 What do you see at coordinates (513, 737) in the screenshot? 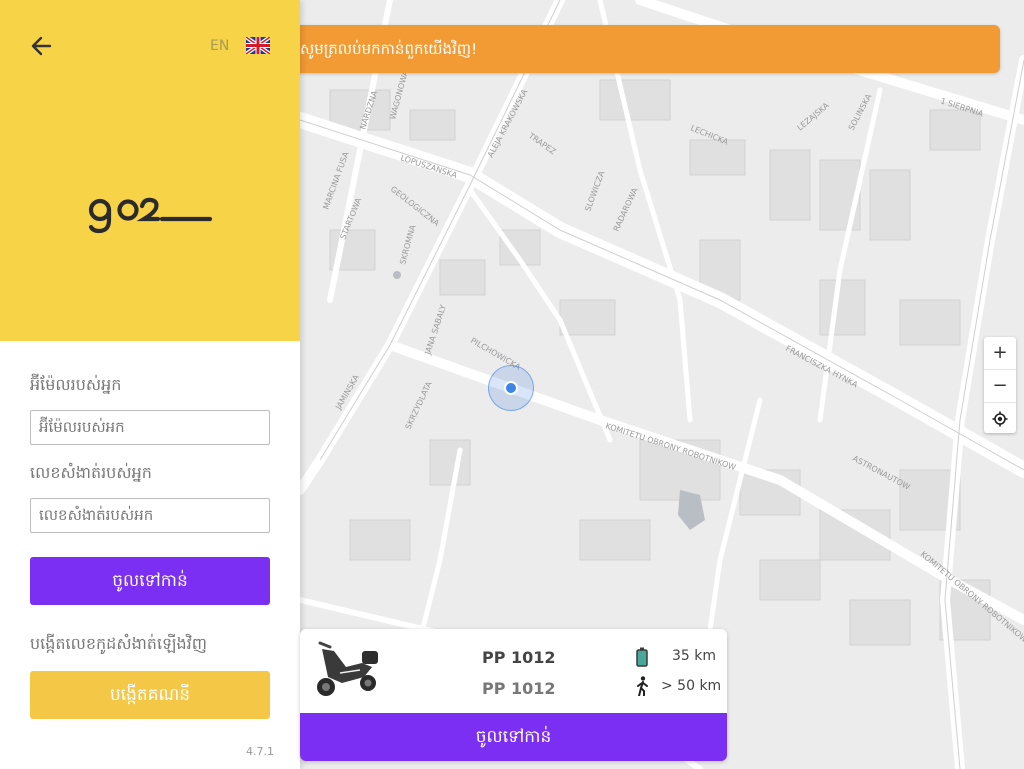
I see `vehicle-action-button: ចូលទៅកាន់` at bounding box center [513, 737].